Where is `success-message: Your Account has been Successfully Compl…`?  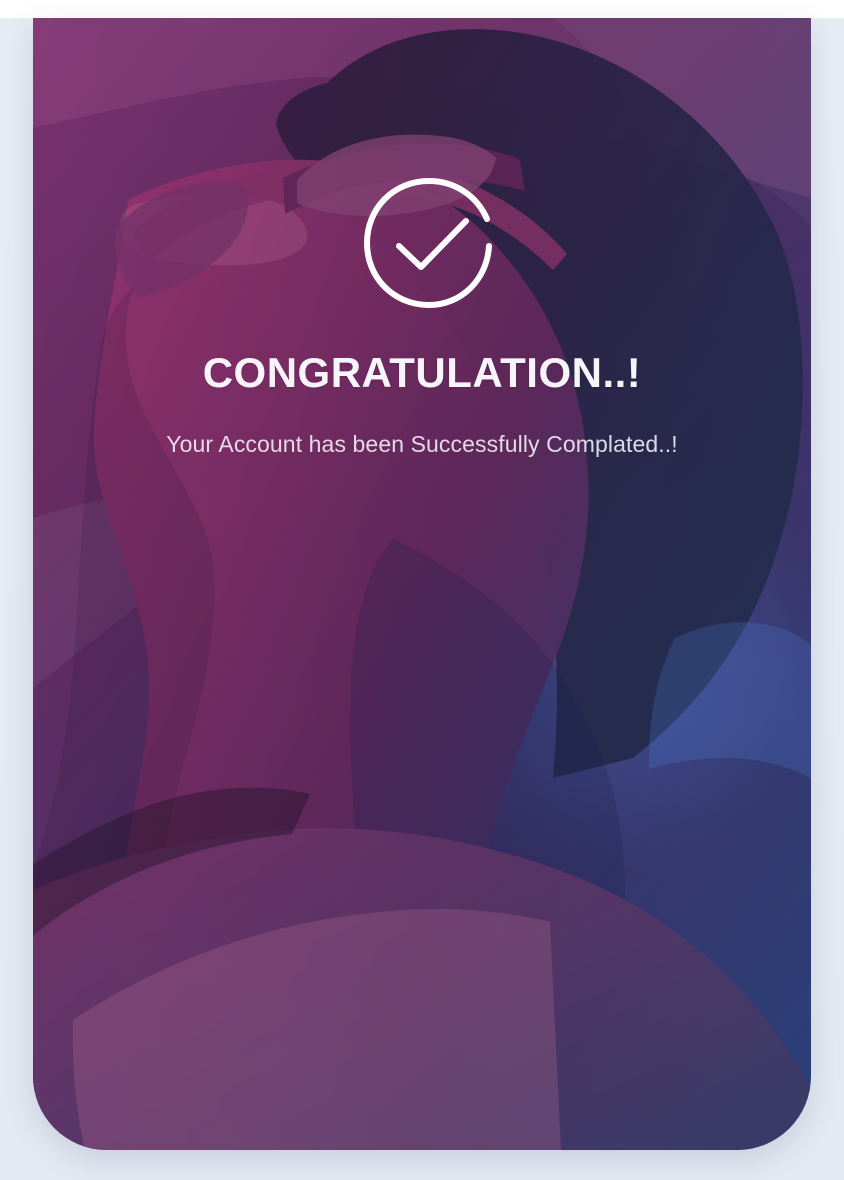
success-message: Your Account has been Successfully Compl… is located at coordinates (422, 444).